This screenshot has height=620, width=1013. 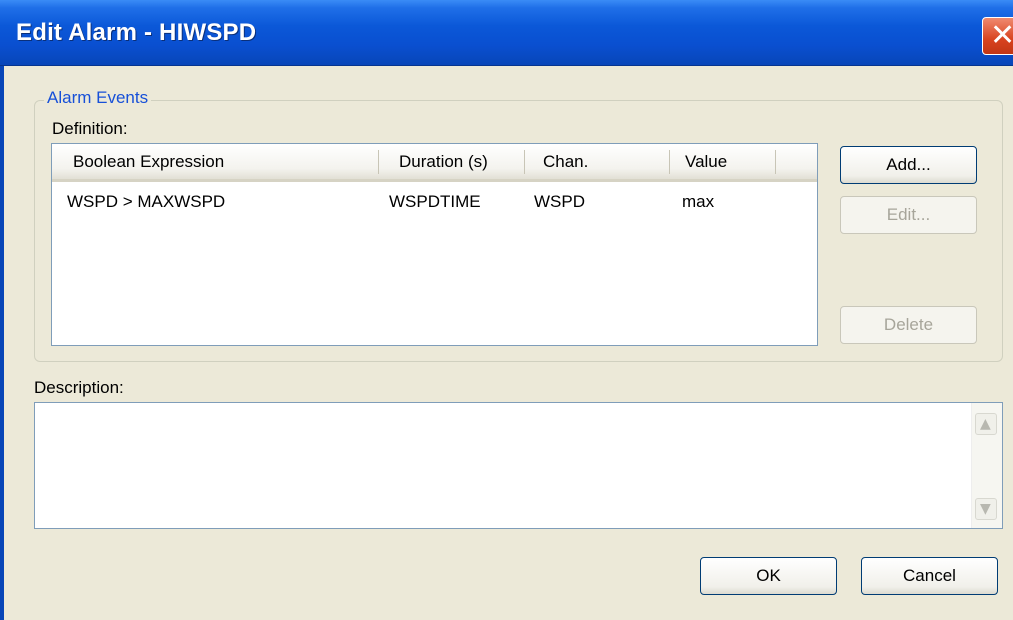 What do you see at coordinates (90, 128) in the screenshot?
I see `definition-label: Definition:` at bounding box center [90, 128].